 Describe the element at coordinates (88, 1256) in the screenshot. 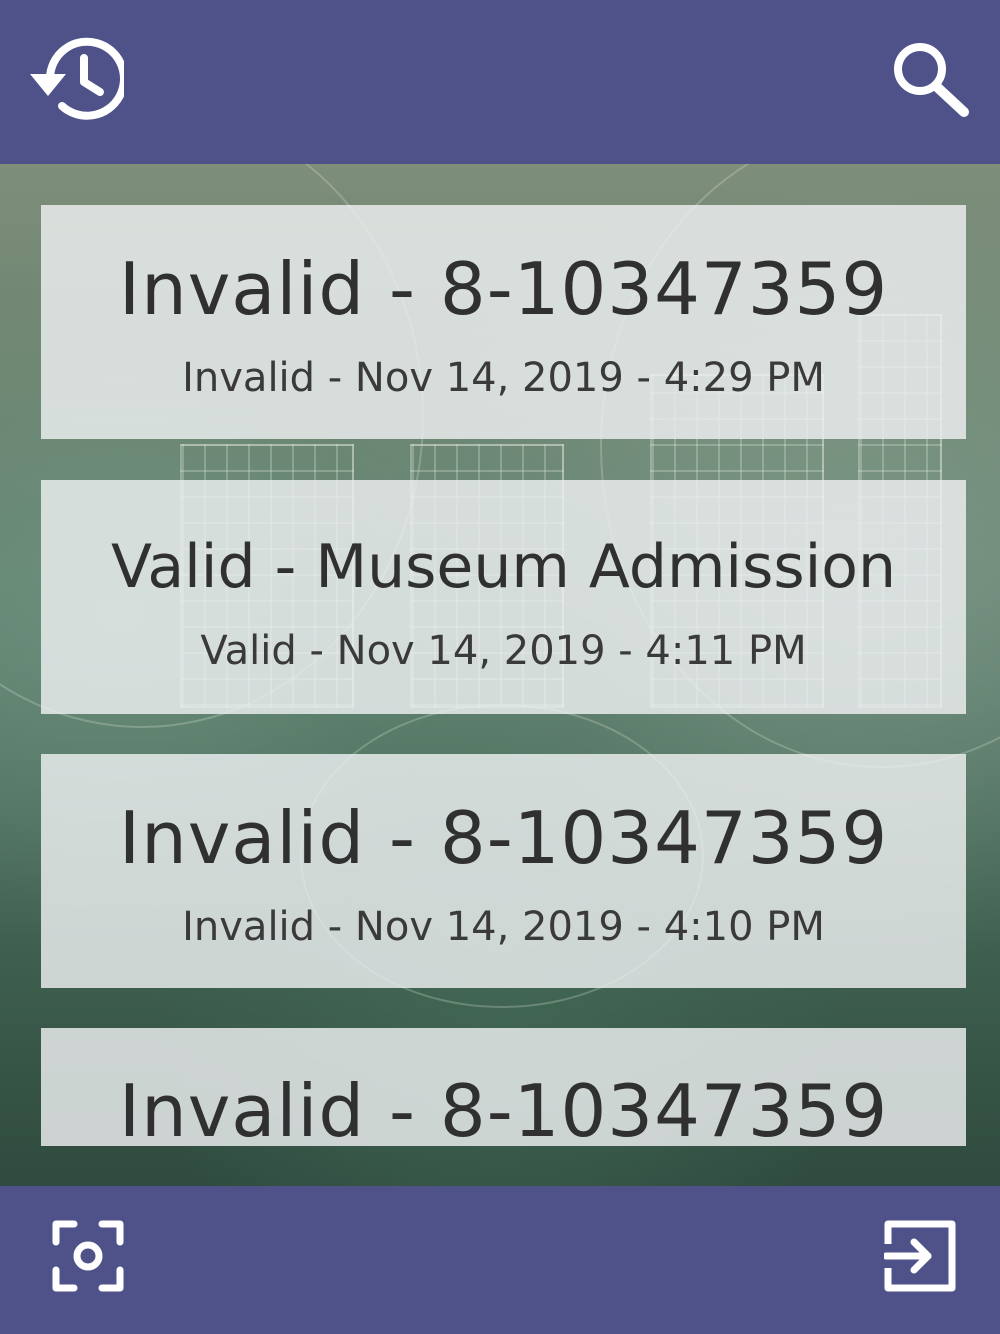

I see `scan-icon` at that location.